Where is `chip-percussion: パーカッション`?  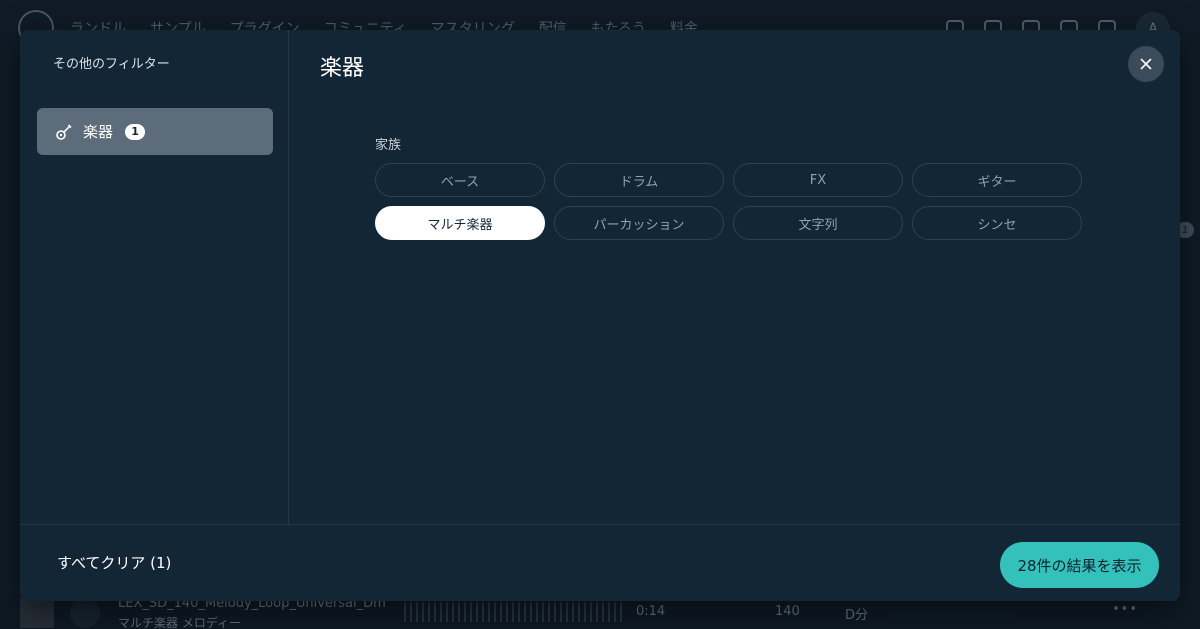 chip-percussion: パーカッション is located at coordinates (639, 223).